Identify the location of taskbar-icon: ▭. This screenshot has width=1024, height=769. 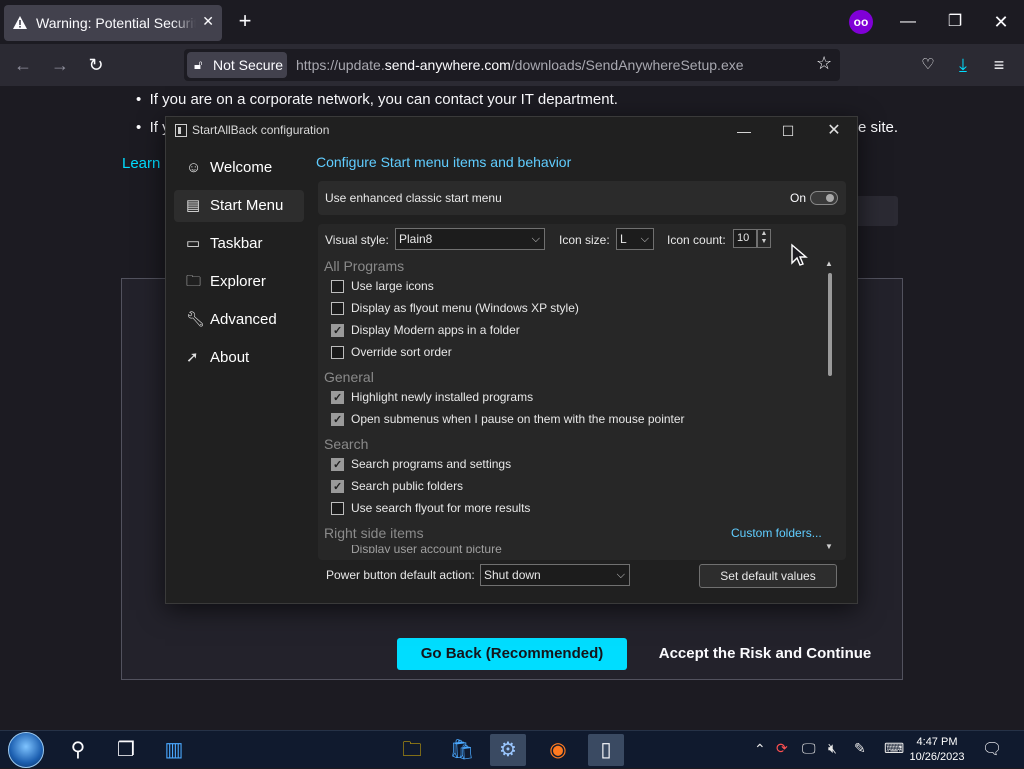
(193, 243).